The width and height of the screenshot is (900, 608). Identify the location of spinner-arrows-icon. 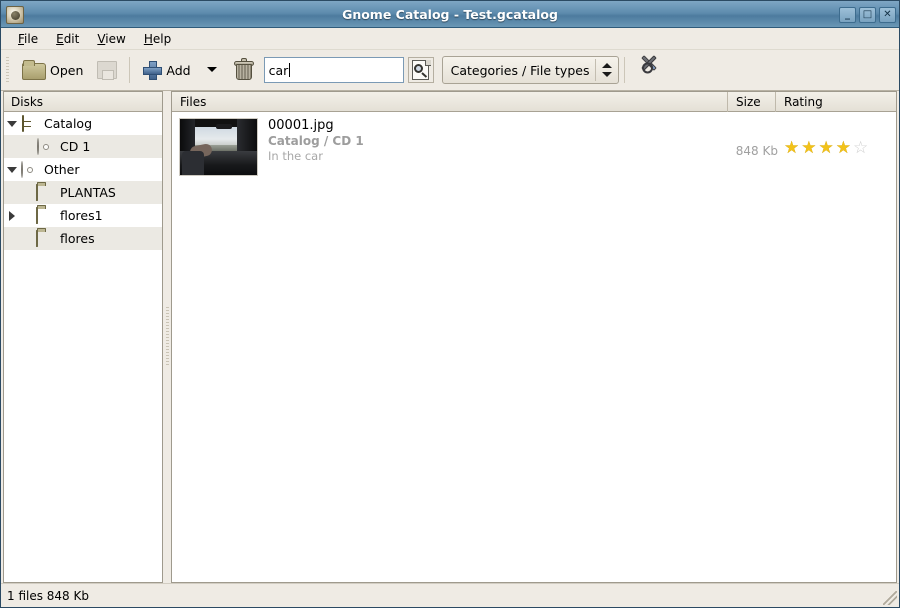
(607, 70).